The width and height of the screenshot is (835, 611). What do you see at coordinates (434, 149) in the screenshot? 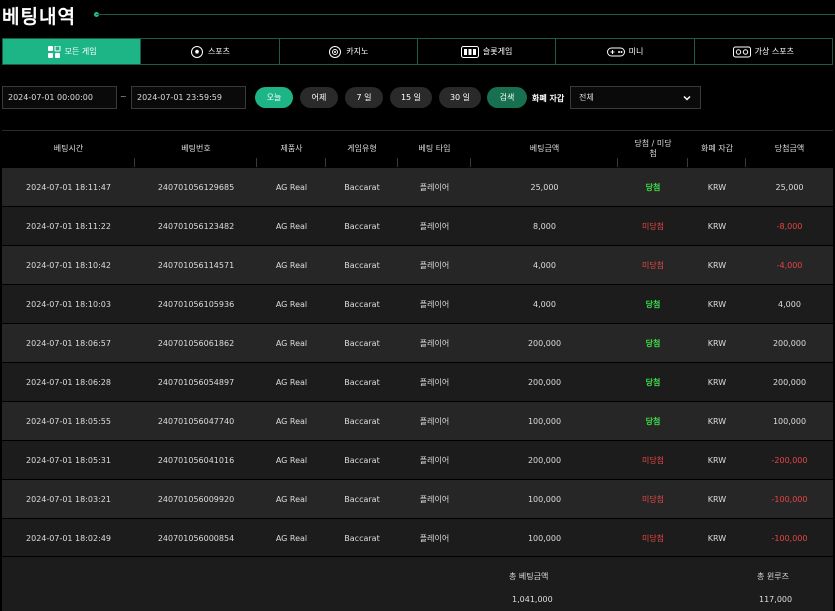
I see `column-header: 베팅 타입` at bounding box center [434, 149].